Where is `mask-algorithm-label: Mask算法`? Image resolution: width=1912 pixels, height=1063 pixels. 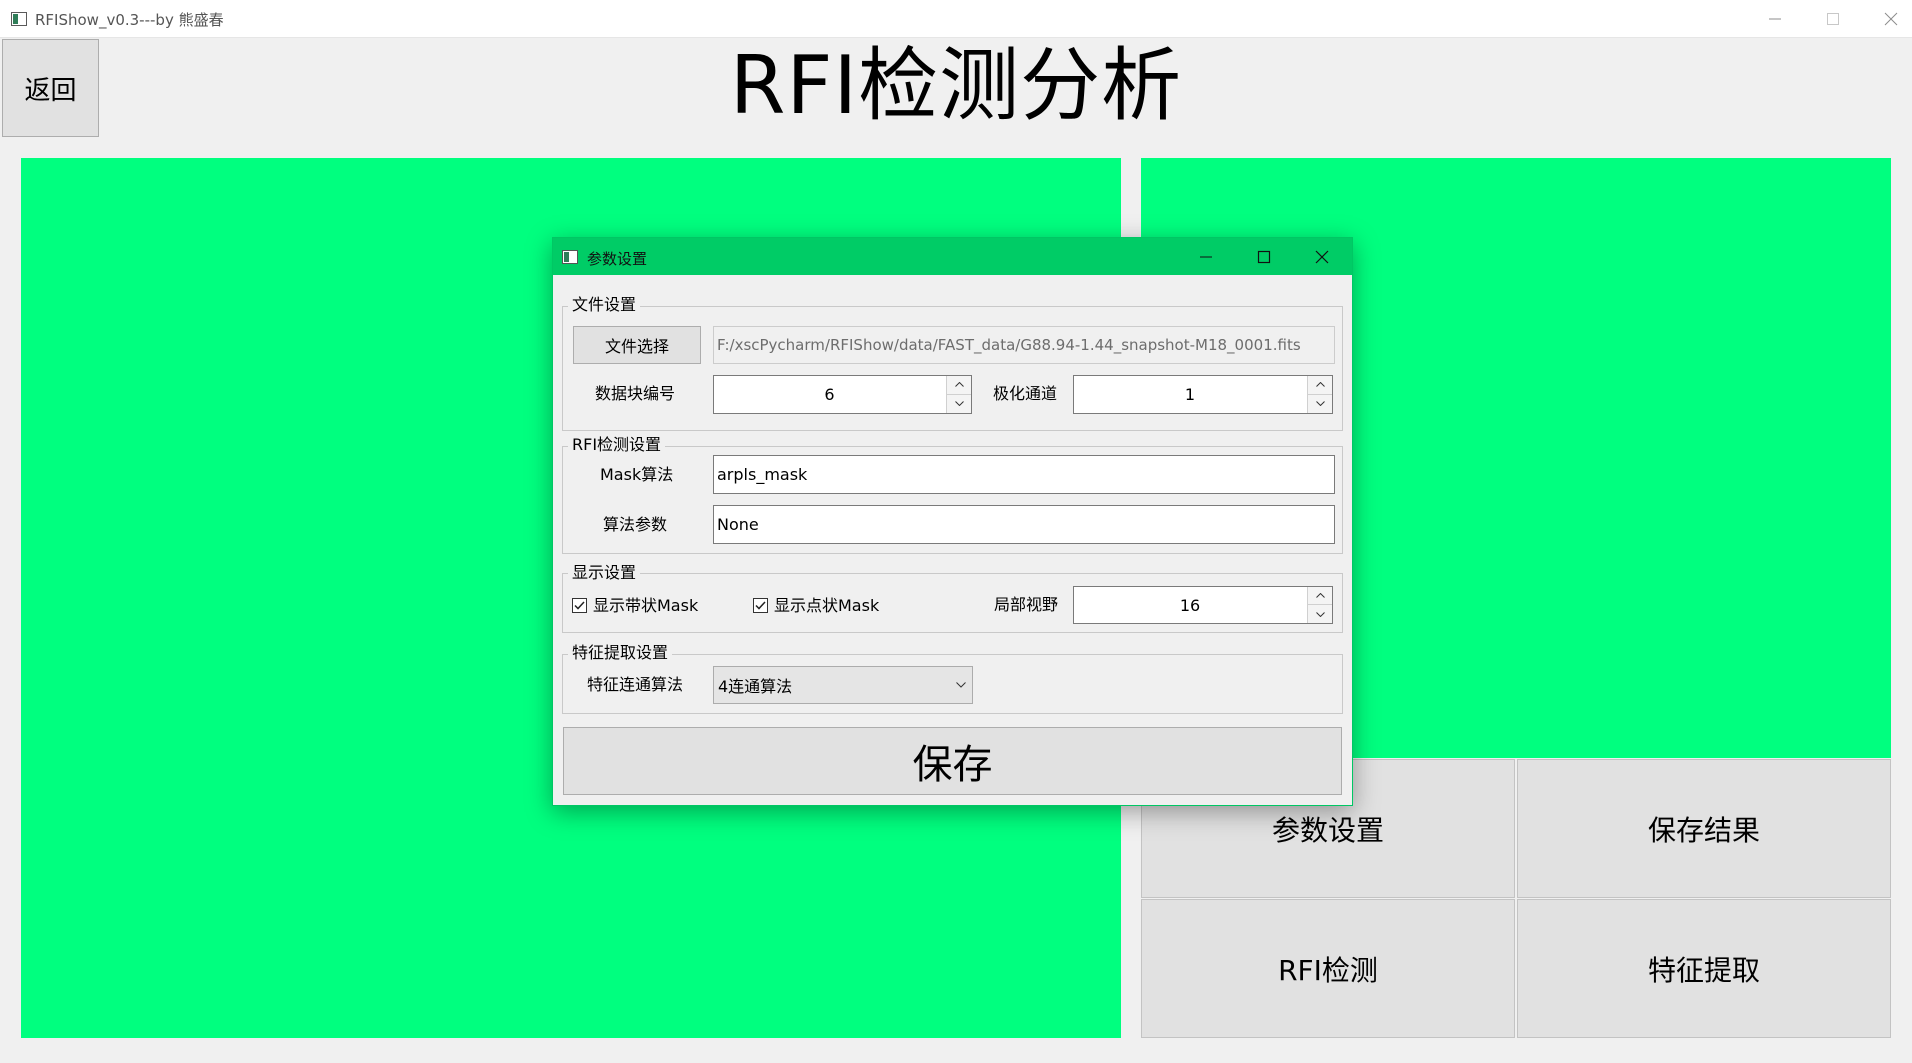 mask-algorithm-label: Mask算法 is located at coordinates (637, 474).